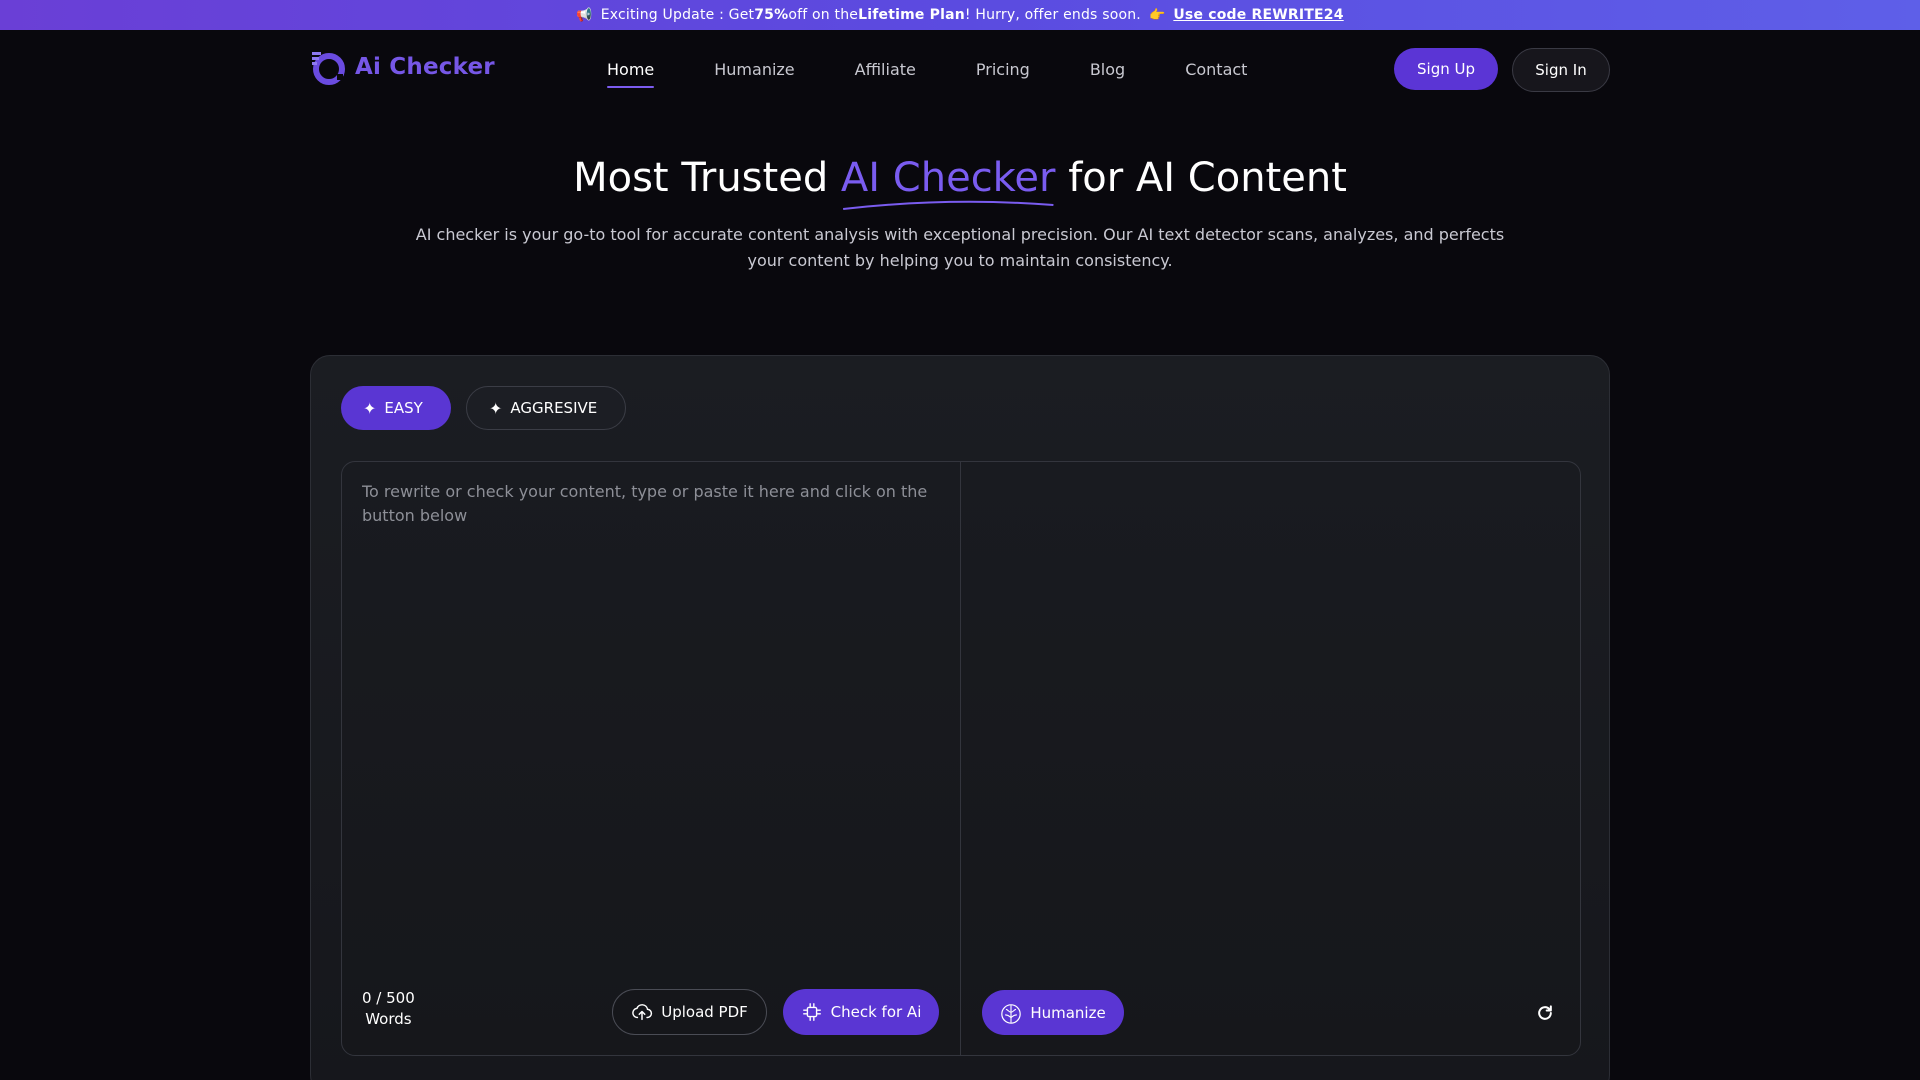 The image size is (1920, 1080). I want to click on announcement-text-3: ! Hurry, offer ends soon., so click(1052, 15).